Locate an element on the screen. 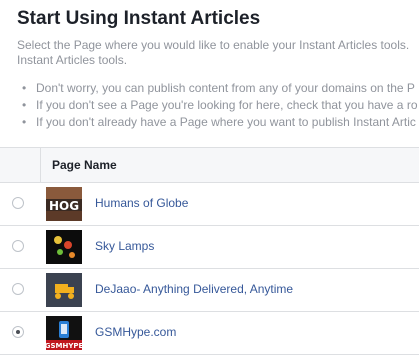 The height and width of the screenshot is (360, 419). page-name-link: Sky Lamps is located at coordinates (124, 246).